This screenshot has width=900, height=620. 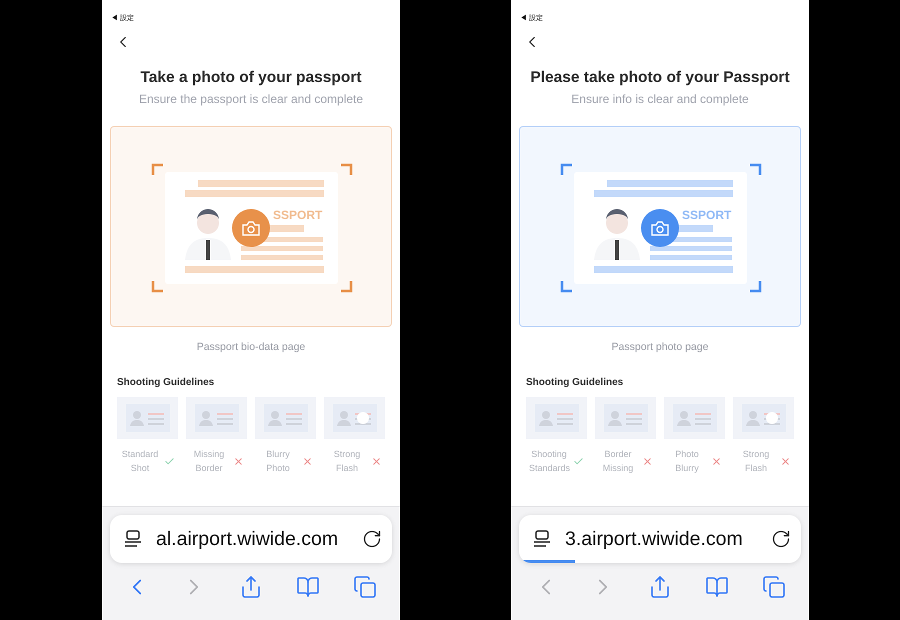 What do you see at coordinates (278, 461) in the screenshot?
I see `guideline-label: Blurry Photo` at bounding box center [278, 461].